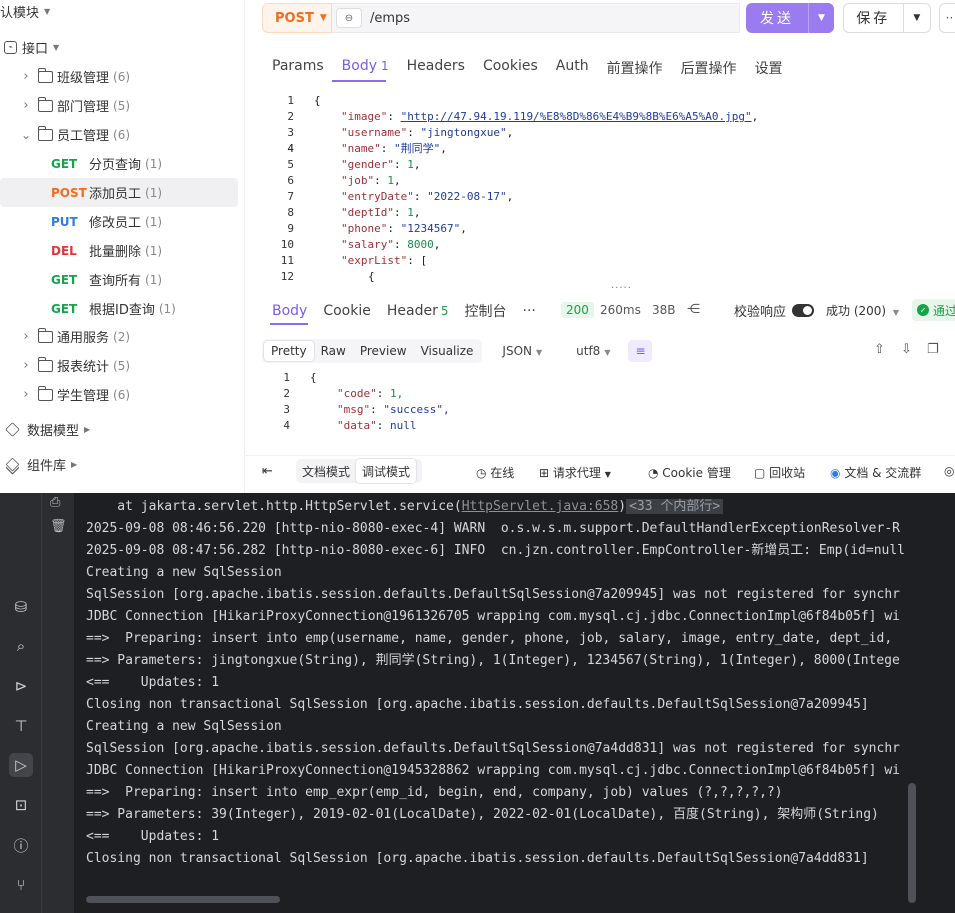  Describe the element at coordinates (593, 351) in the screenshot. I see `encoding-dropdown: utf8 ▼` at that location.